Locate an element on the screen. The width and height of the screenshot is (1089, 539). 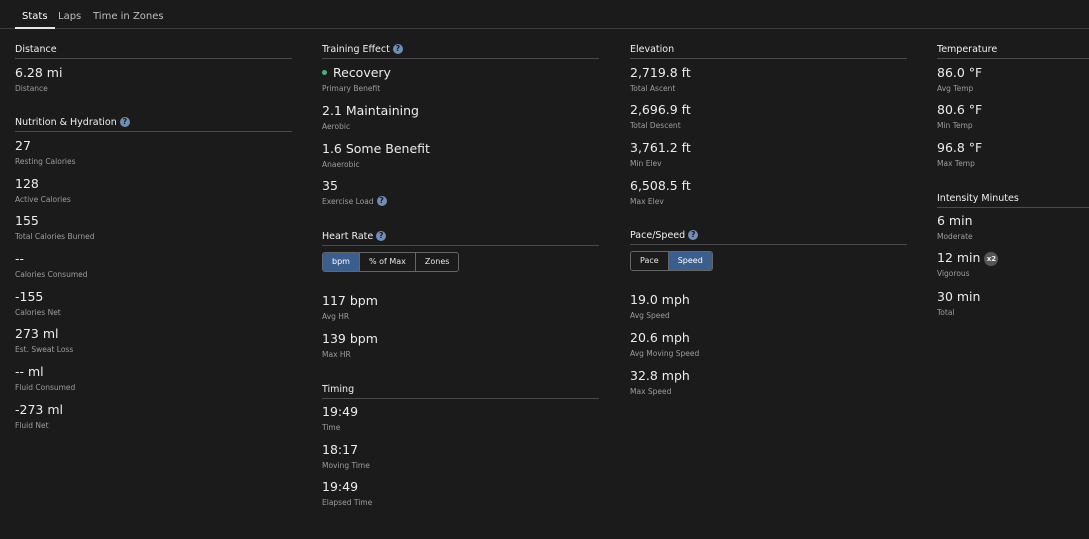
stat-min-temp: 80.6 °F Min Temp is located at coordinates (960, 116).